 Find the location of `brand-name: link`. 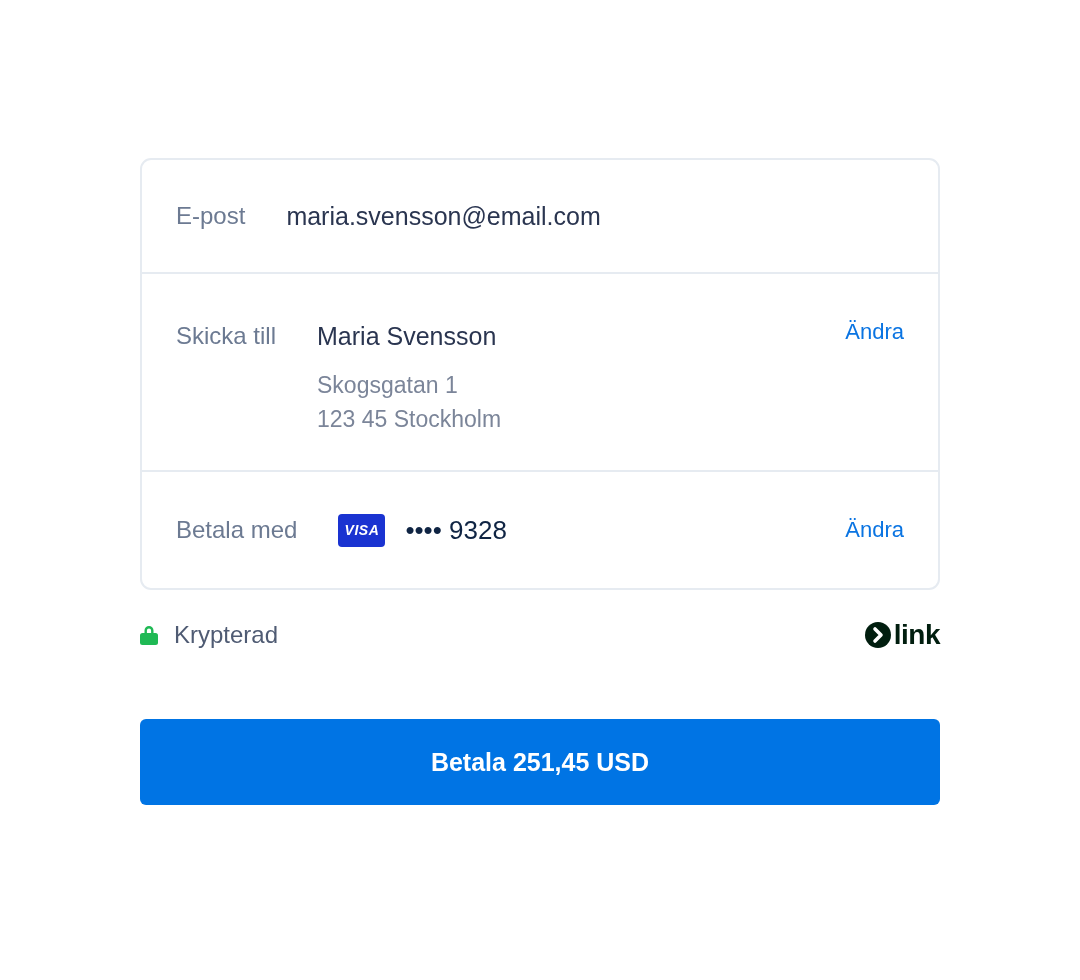

brand-name: link is located at coordinates (916, 635).